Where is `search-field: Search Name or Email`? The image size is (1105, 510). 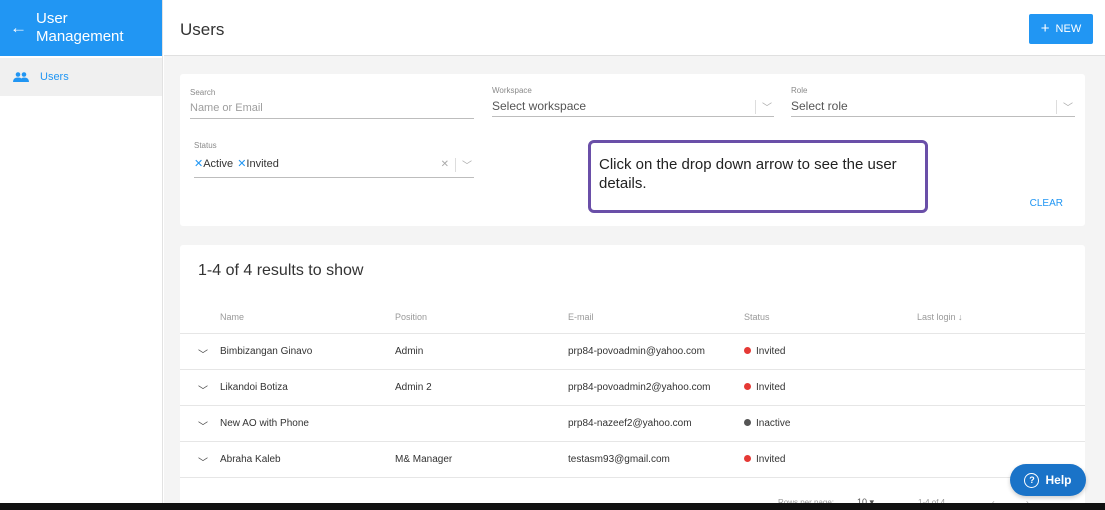
search-field: Search Name or Email is located at coordinates (332, 103).